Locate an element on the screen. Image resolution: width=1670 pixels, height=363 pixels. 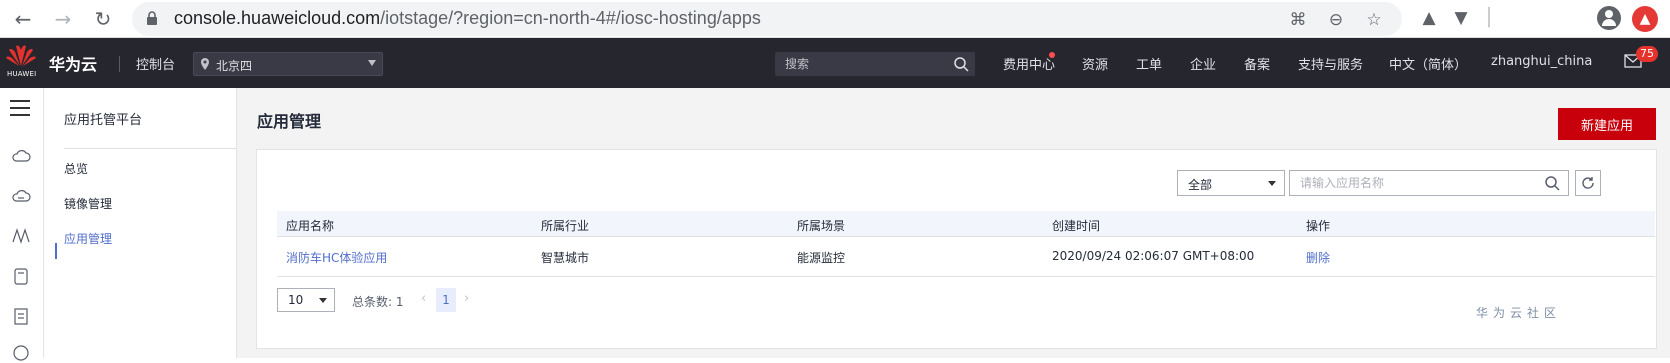
sidebar-item-images: 镜像管理 is located at coordinates (88, 203).